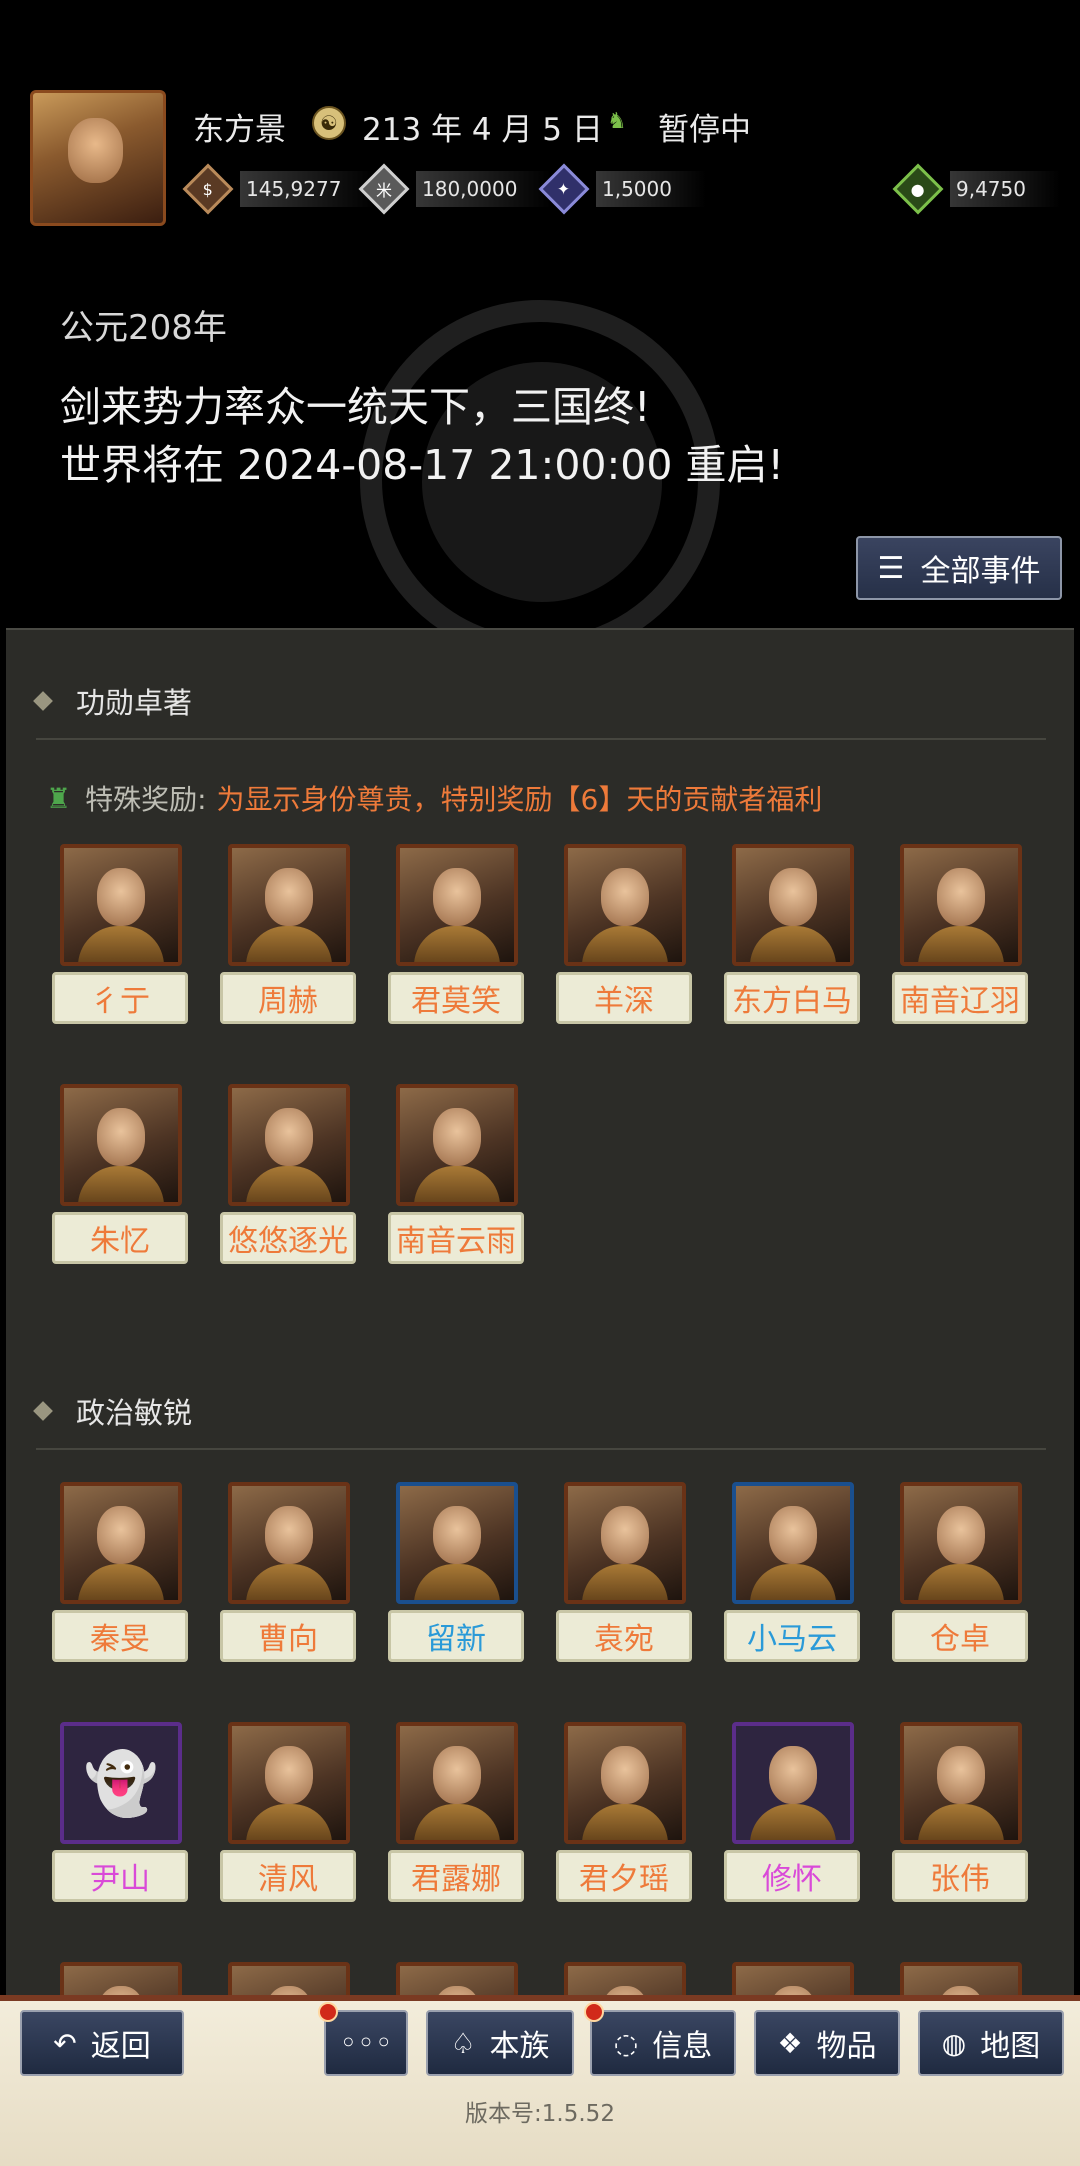  What do you see at coordinates (624, 1876) in the screenshot?
I see `general-name: 君夕瑶` at bounding box center [624, 1876].